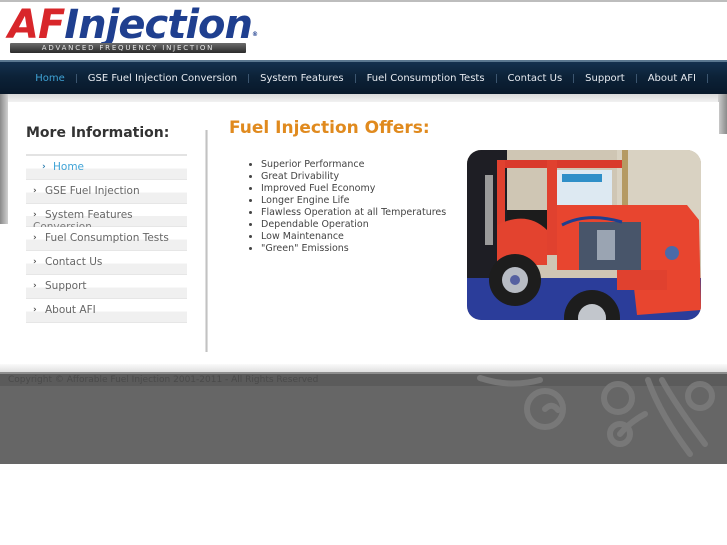 Image resolution: width=727 pixels, height=545 pixels. I want to click on sidebar-item-contact: › Contact Us, so click(106, 263).